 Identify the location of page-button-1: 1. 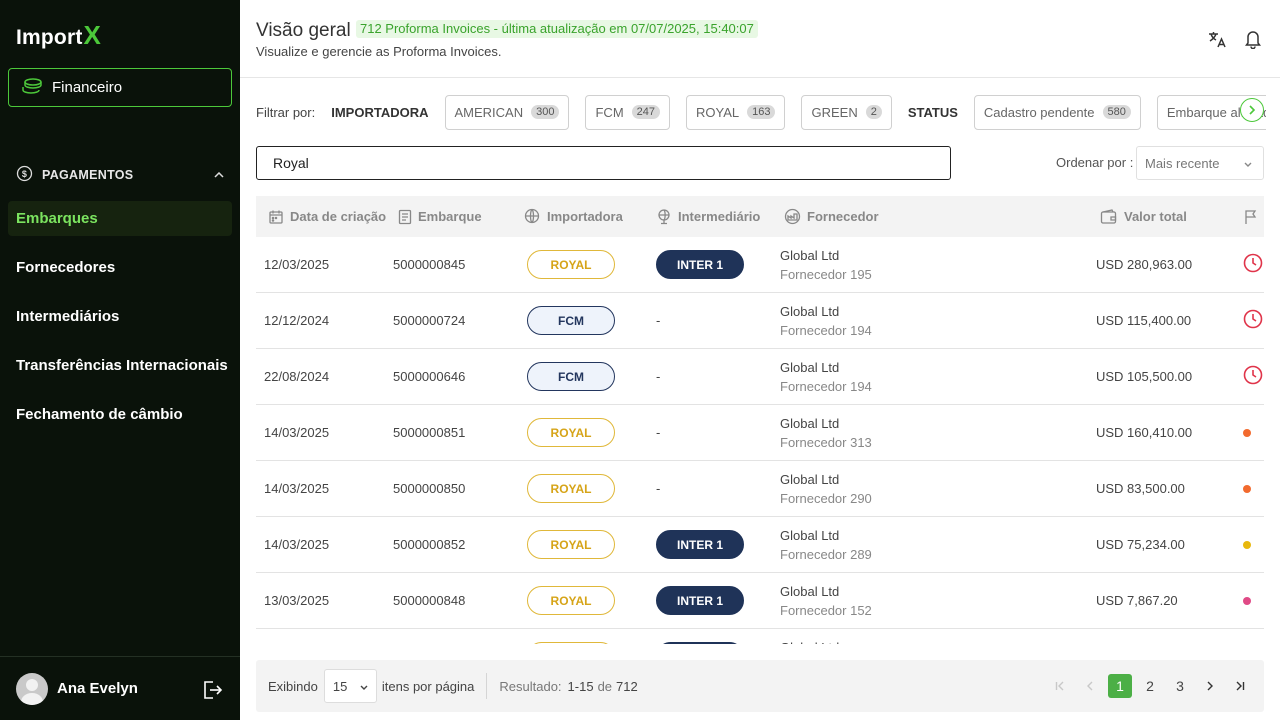
(1120, 686).